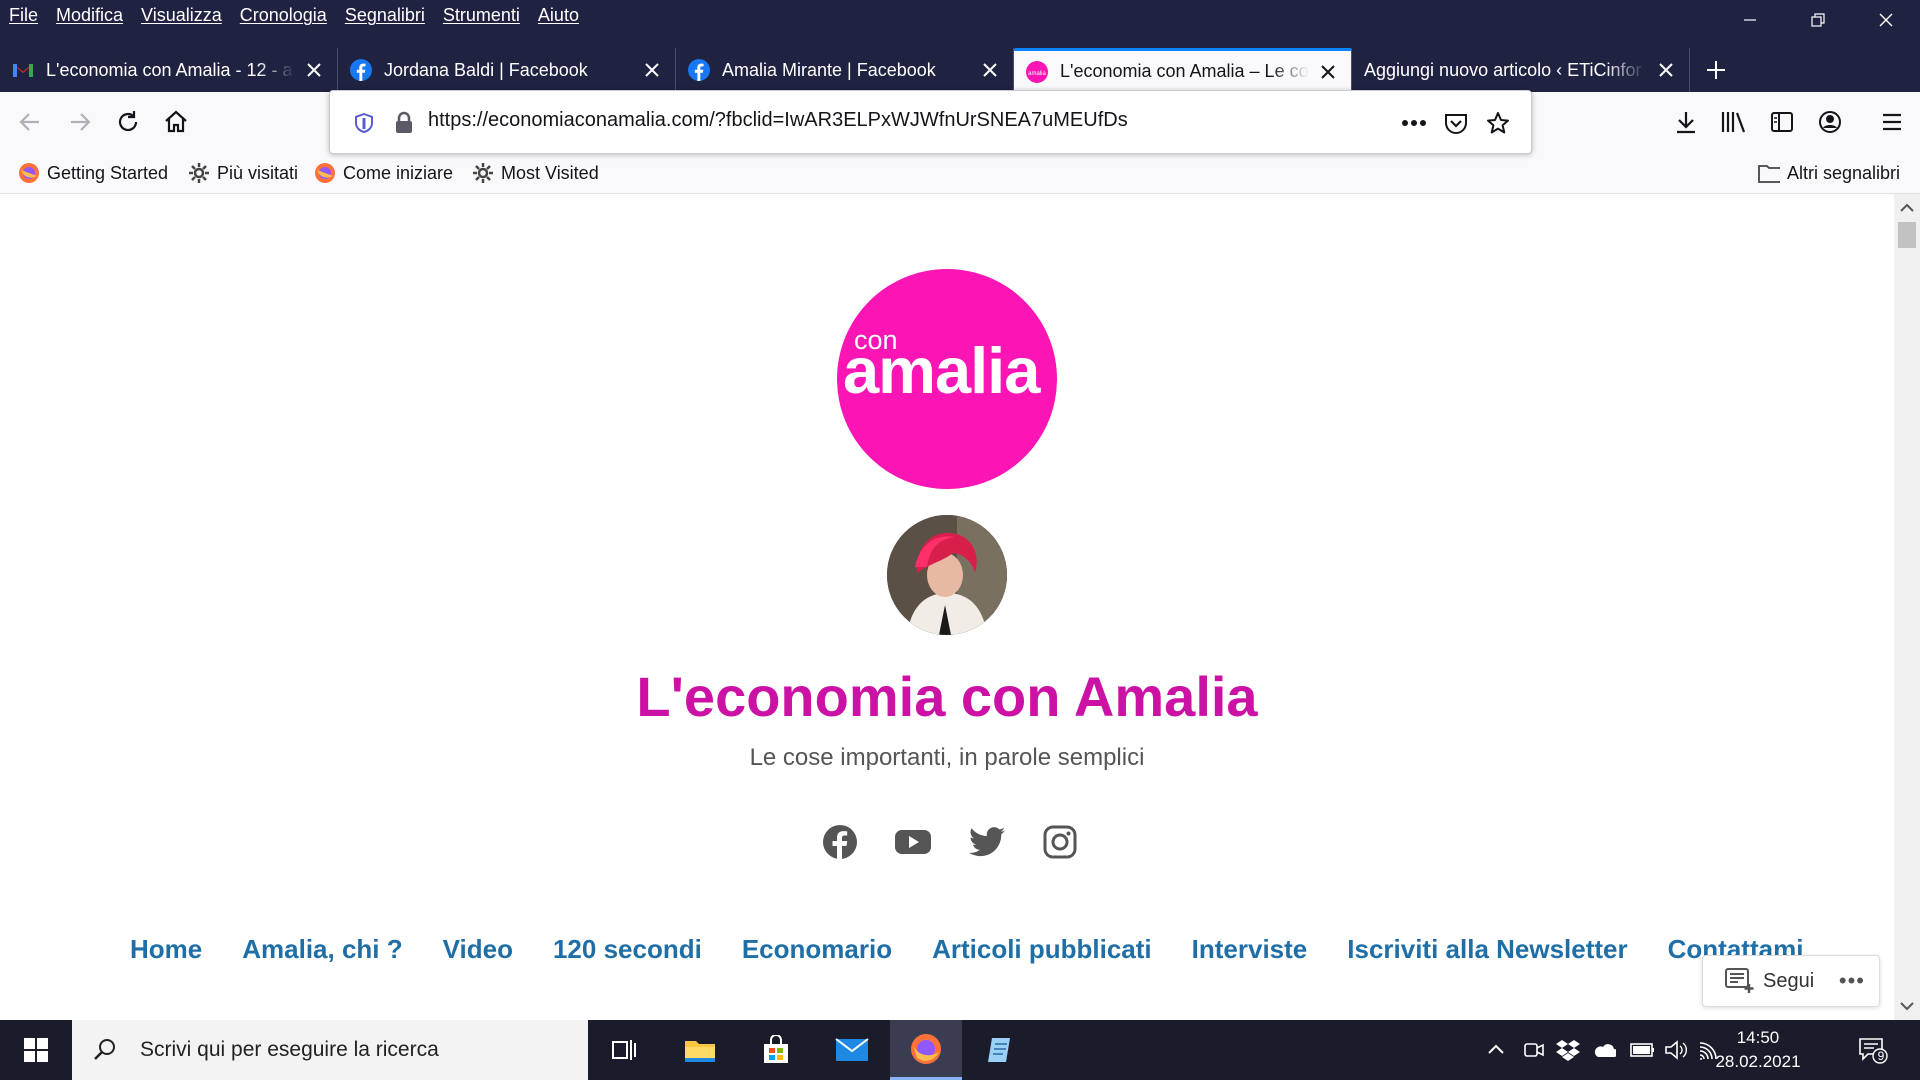 The width and height of the screenshot is (1920, 1080). Describe the element at coordinates (1907, 1006) in the screenshot. I see `chevron-down-icon` at that location.